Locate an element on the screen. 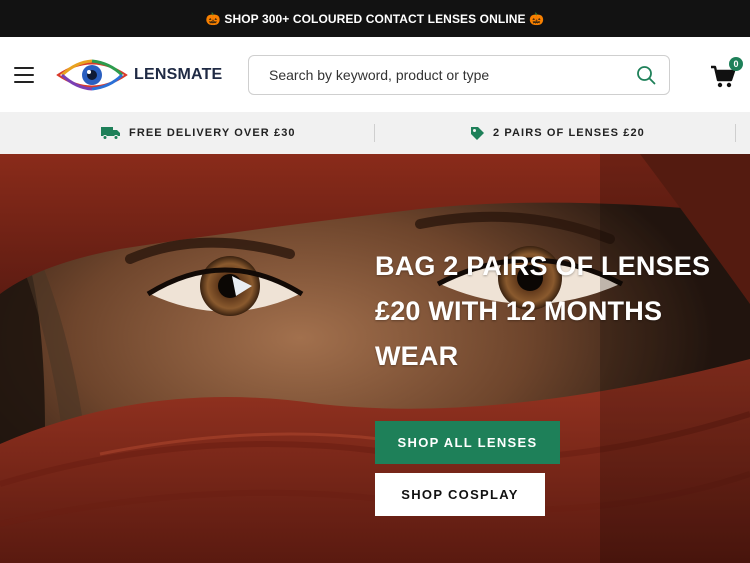 Image resolution: width=750 pixels, height=563 pixels. cart-button: 0 is located at coordinates (726, 73).